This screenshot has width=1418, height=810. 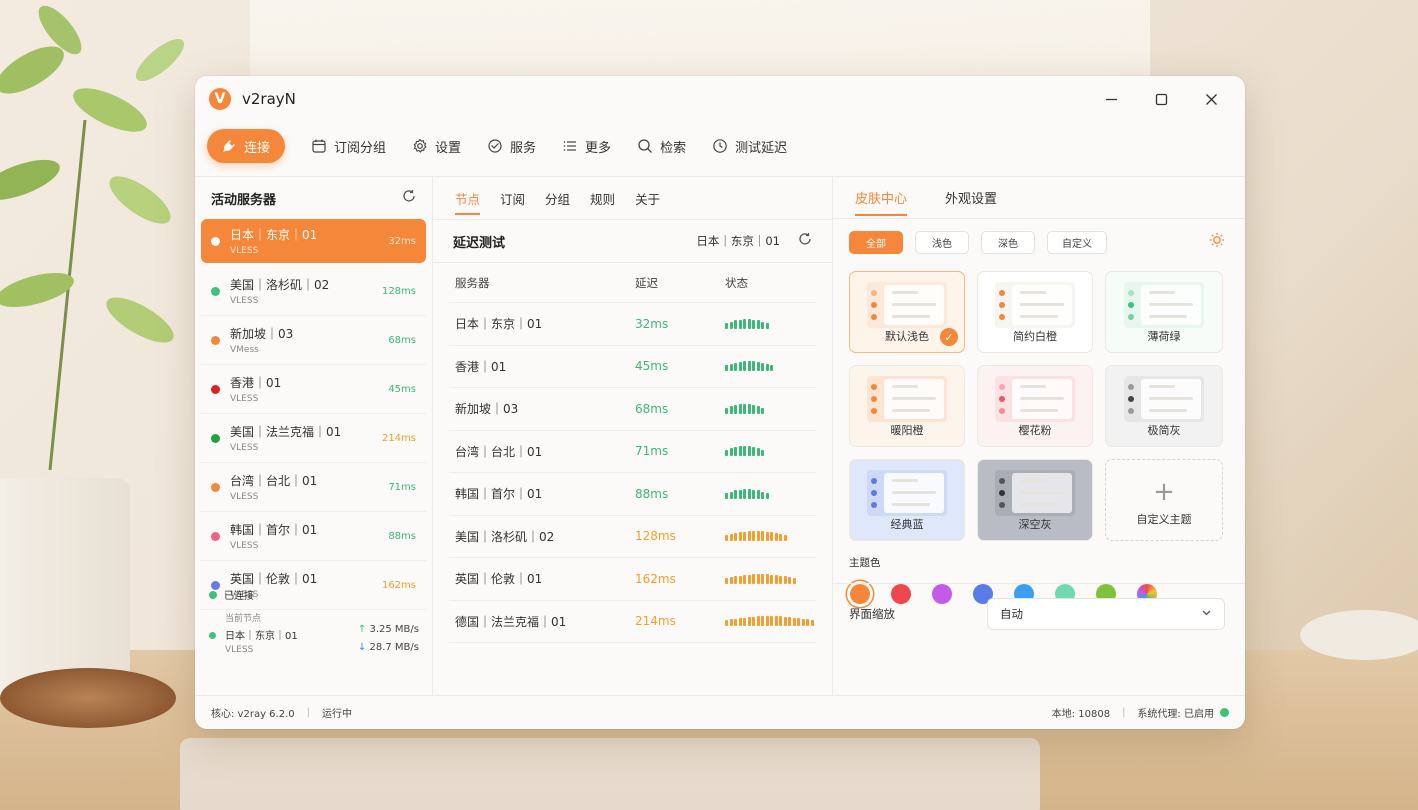 What do you see at coordinates (239, 650) in the screenshot?
I see `current-node-protocol: VLESS` at bounding box center [239, 650].